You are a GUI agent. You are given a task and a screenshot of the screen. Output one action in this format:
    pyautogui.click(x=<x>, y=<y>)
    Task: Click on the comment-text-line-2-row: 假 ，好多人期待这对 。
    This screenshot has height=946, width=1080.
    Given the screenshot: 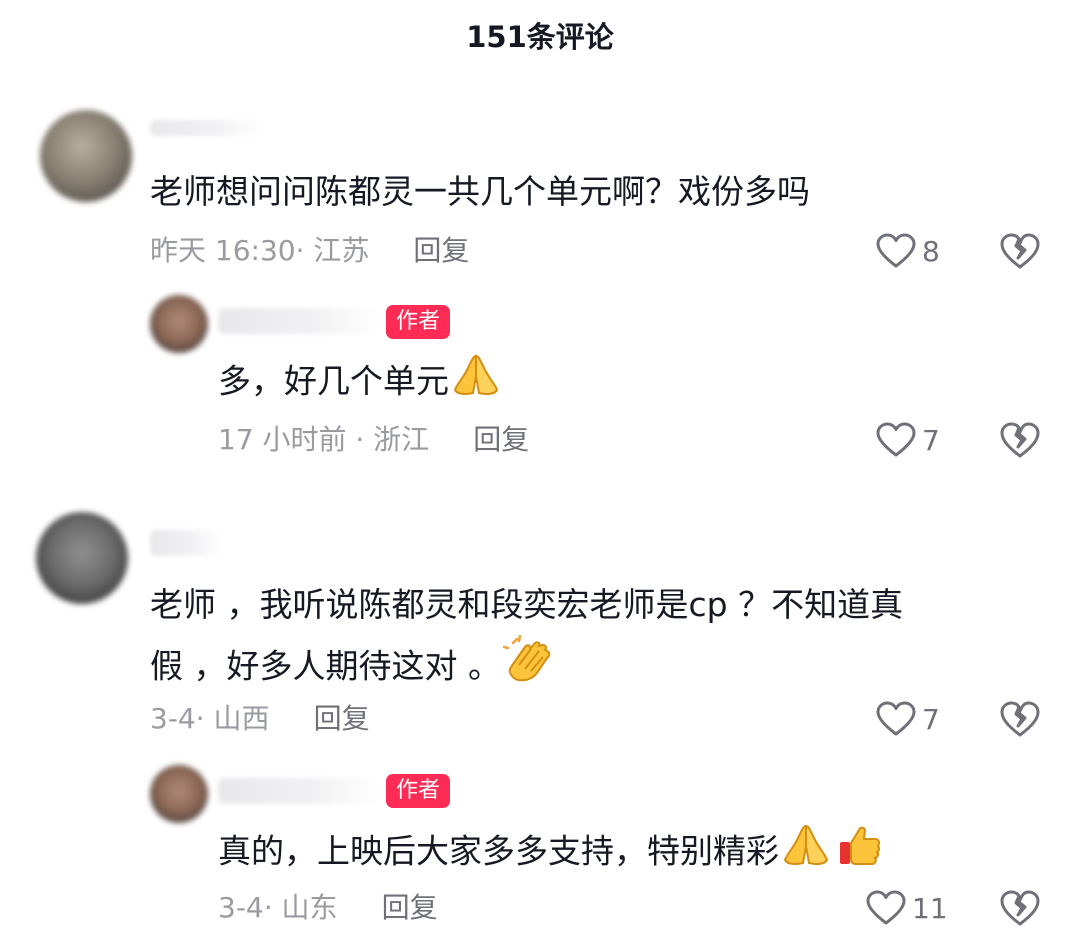 What is the action you would take?
    pyautogui.click(x=352, y=667)
    